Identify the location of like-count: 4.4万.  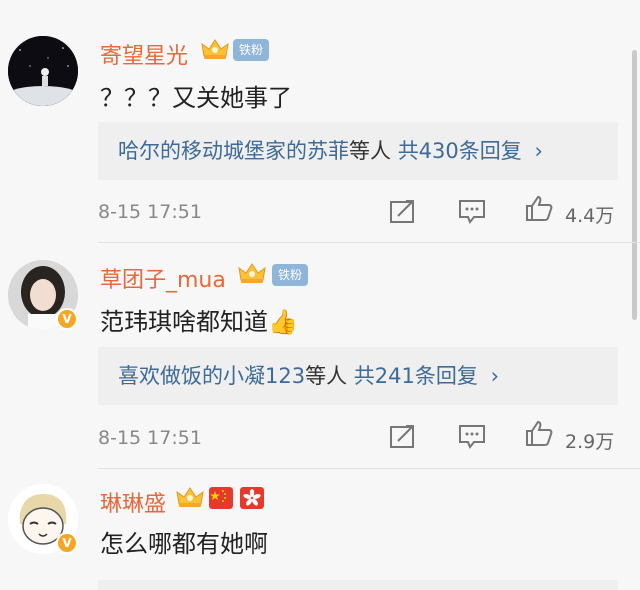
(590, 216).